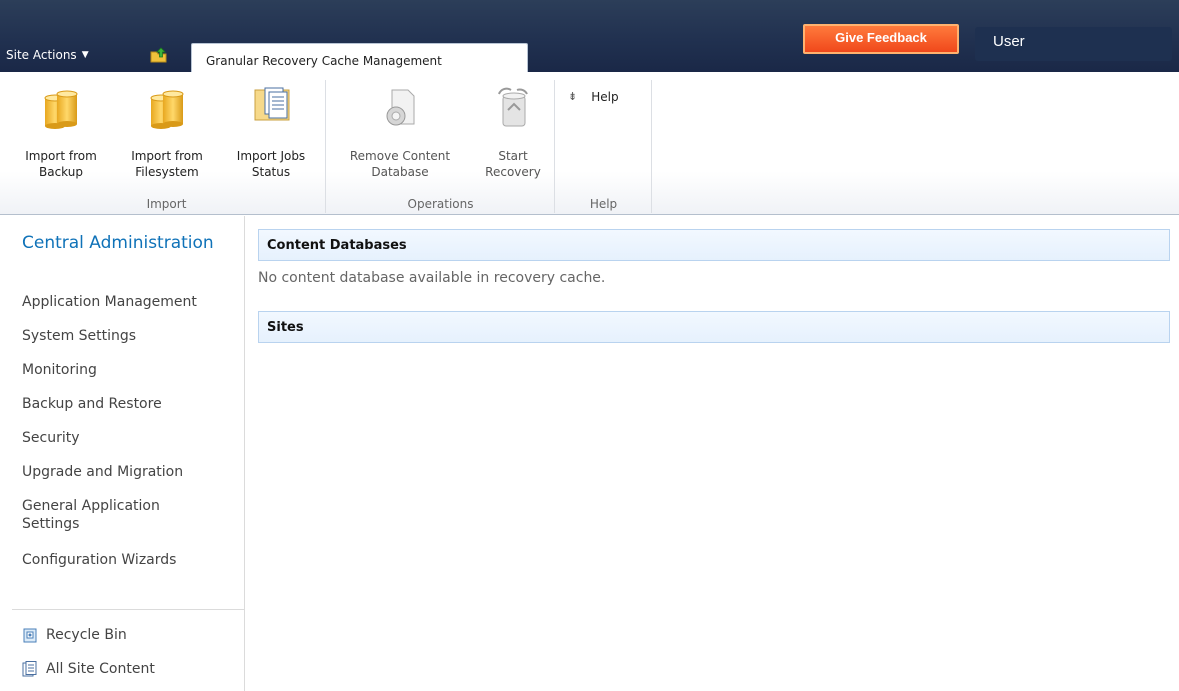 The image size is (1179, 691). Describe the element at coordinates (513, 156) in the screenshot. I see `button-label-line1: Start` at that location.